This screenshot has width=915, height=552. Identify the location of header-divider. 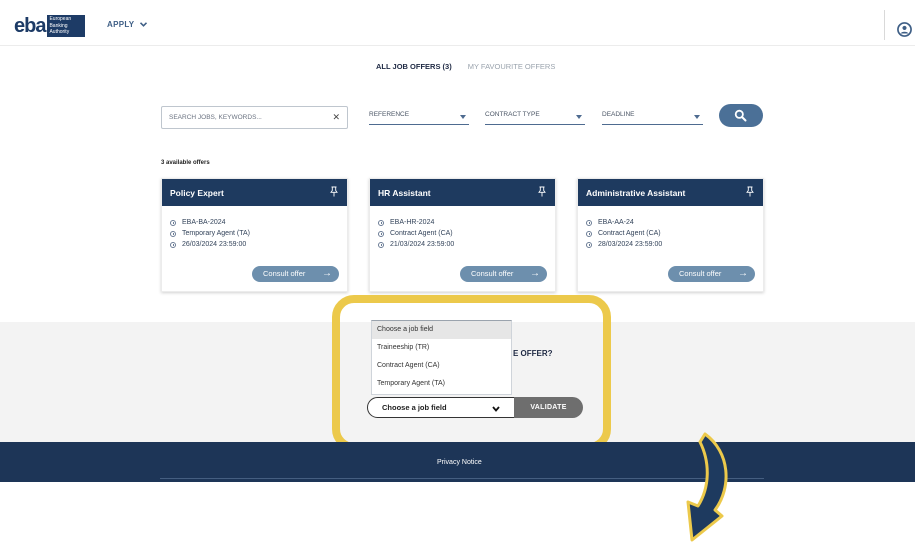
(884, 25).